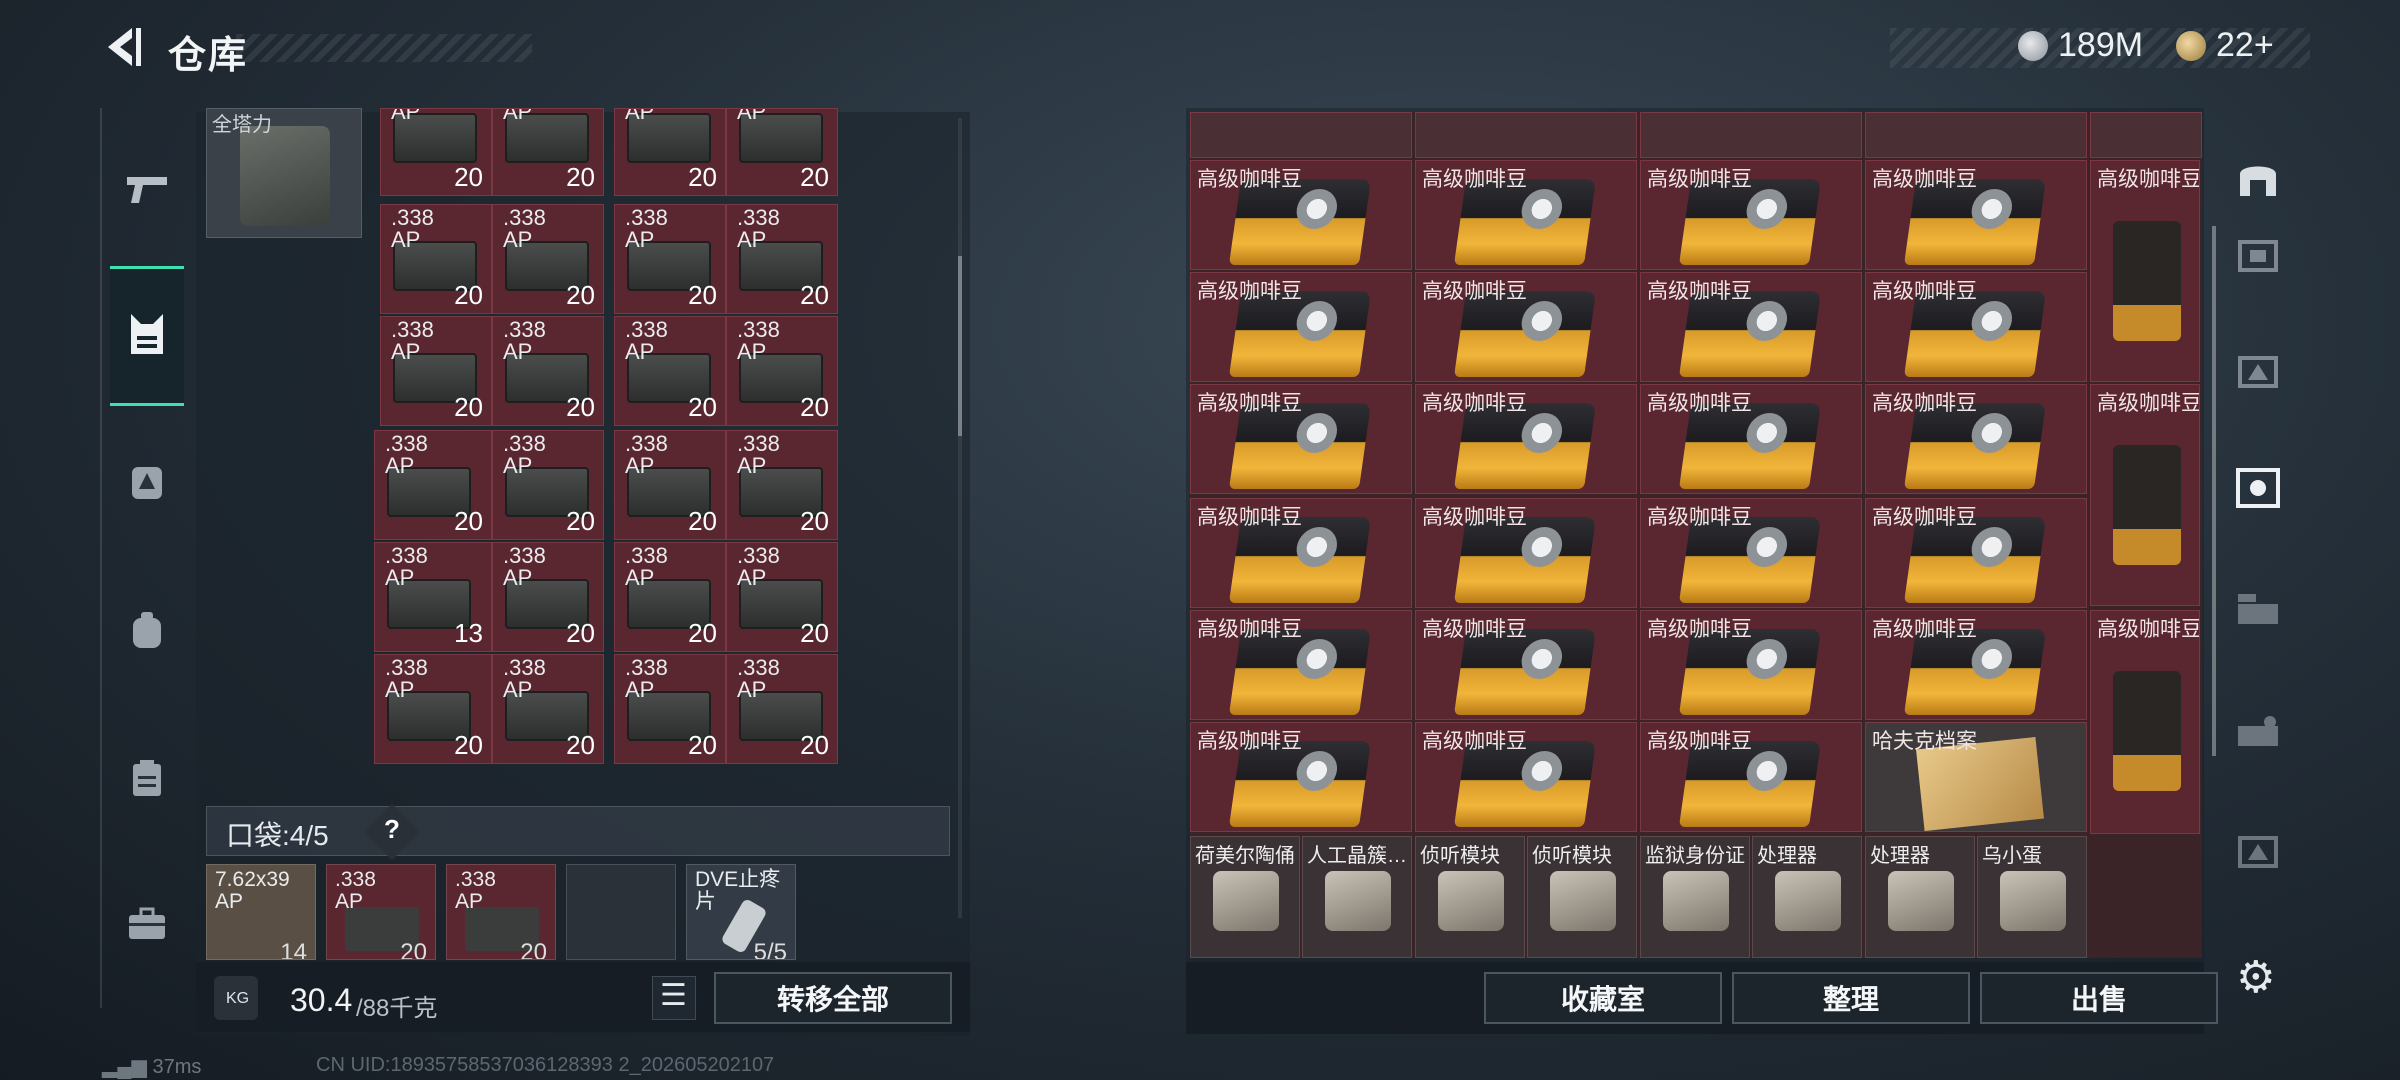 The image size is (2400, 1080). I want to click on tier3-icon, so click(2258, 256).